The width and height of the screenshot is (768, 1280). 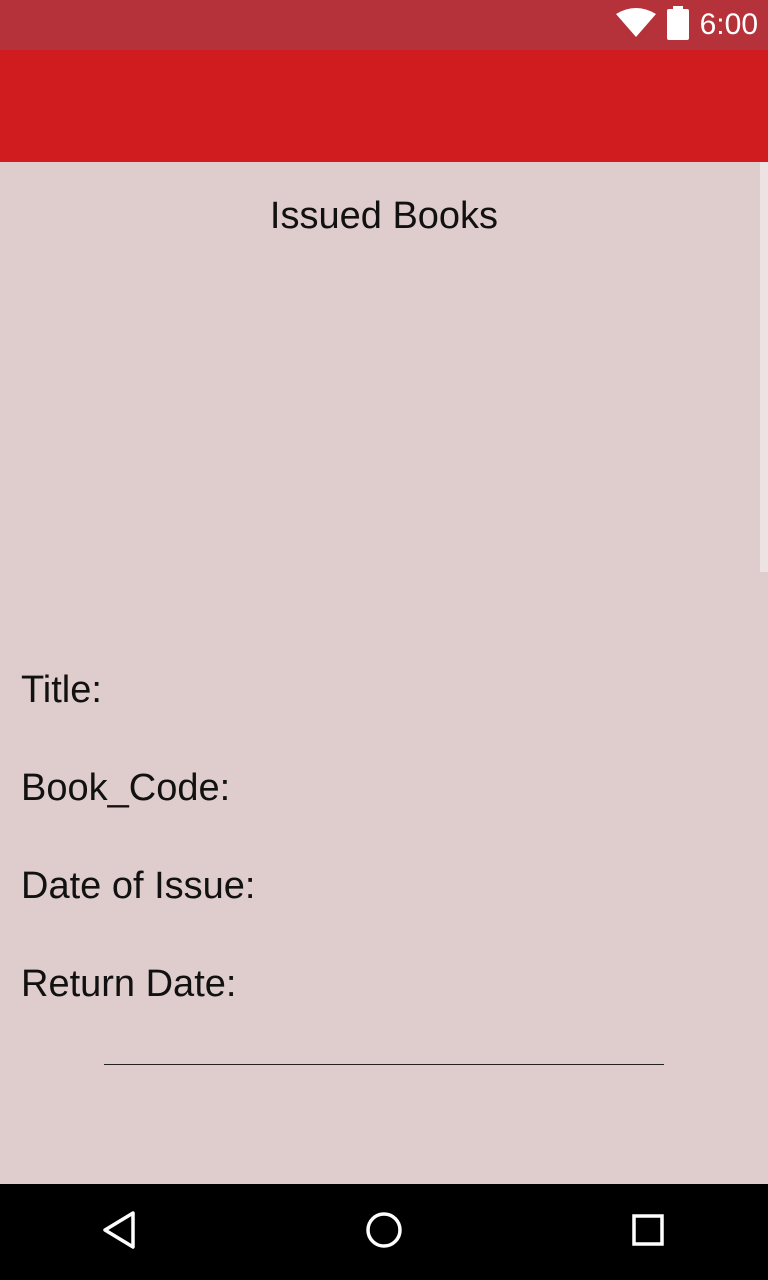 I want to click on back-button, so click(x=120, y=1232).